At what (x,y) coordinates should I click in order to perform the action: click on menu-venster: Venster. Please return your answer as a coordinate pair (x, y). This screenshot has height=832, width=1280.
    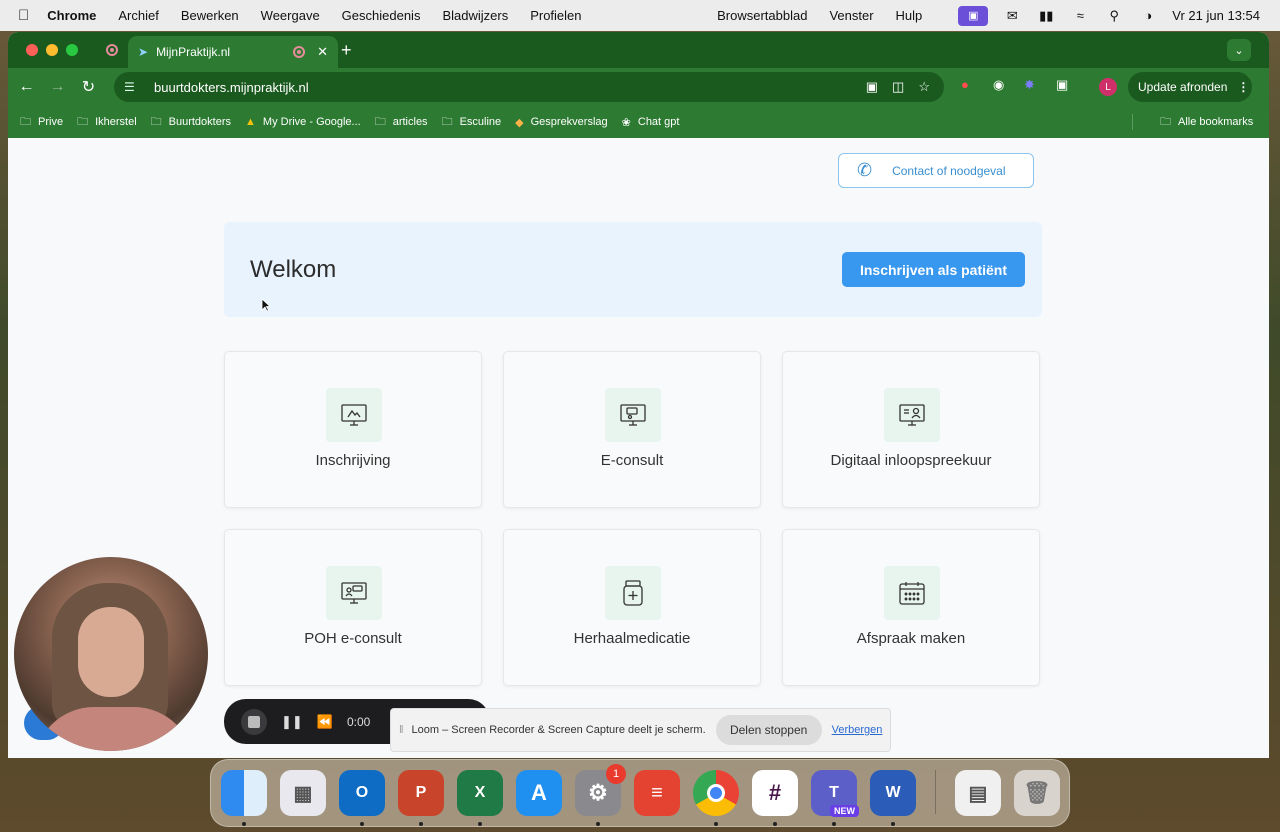
    Looking at the image, I should click on (851, 15).